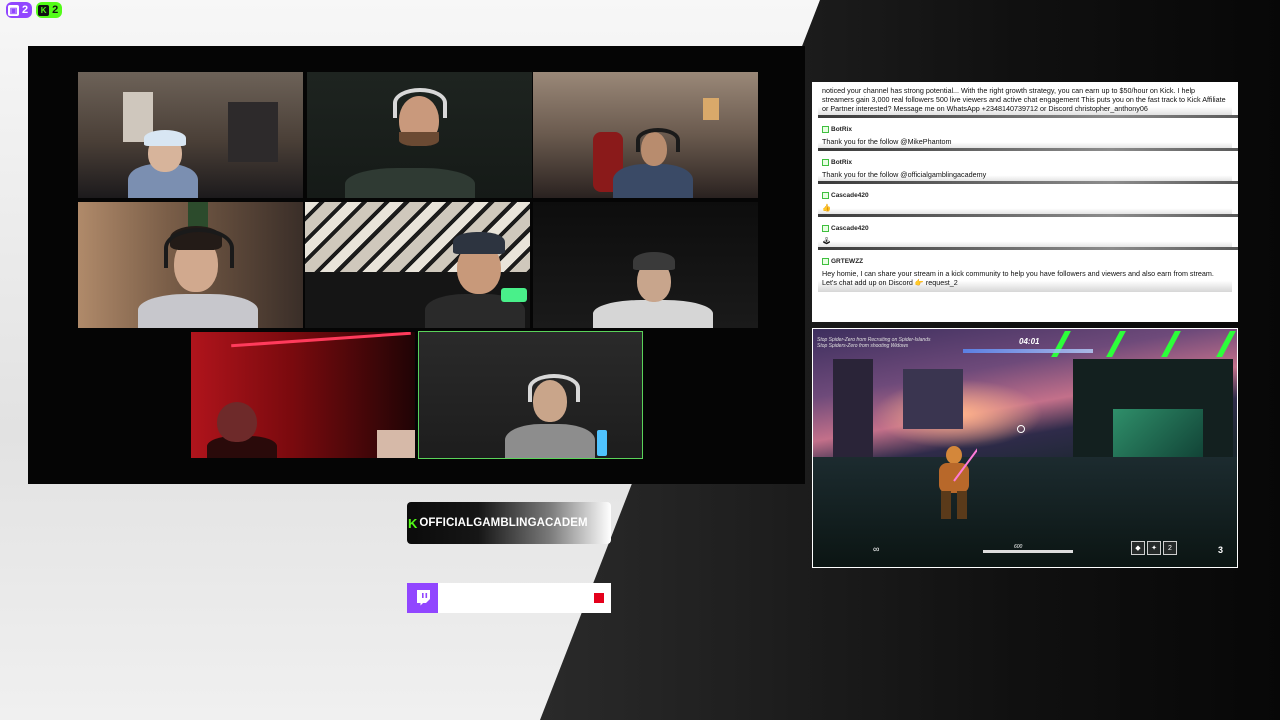 This screenshot has width=1280, height=720. Describe the element at coordinates (1138, 548) in the screenshot. I see `ability-icon: ◆` at that location.